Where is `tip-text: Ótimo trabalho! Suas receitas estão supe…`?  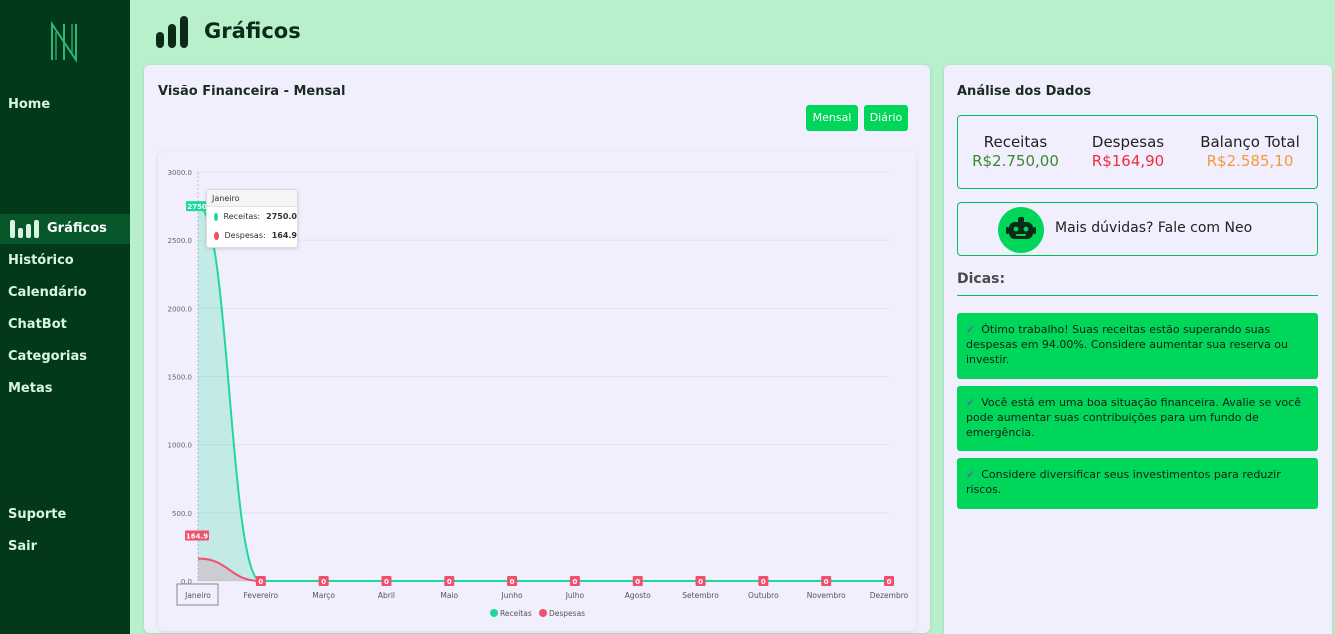
tip-text: Ótimo trabalho! Suas receitas estão supe… is located at coordinates (1127, 344).